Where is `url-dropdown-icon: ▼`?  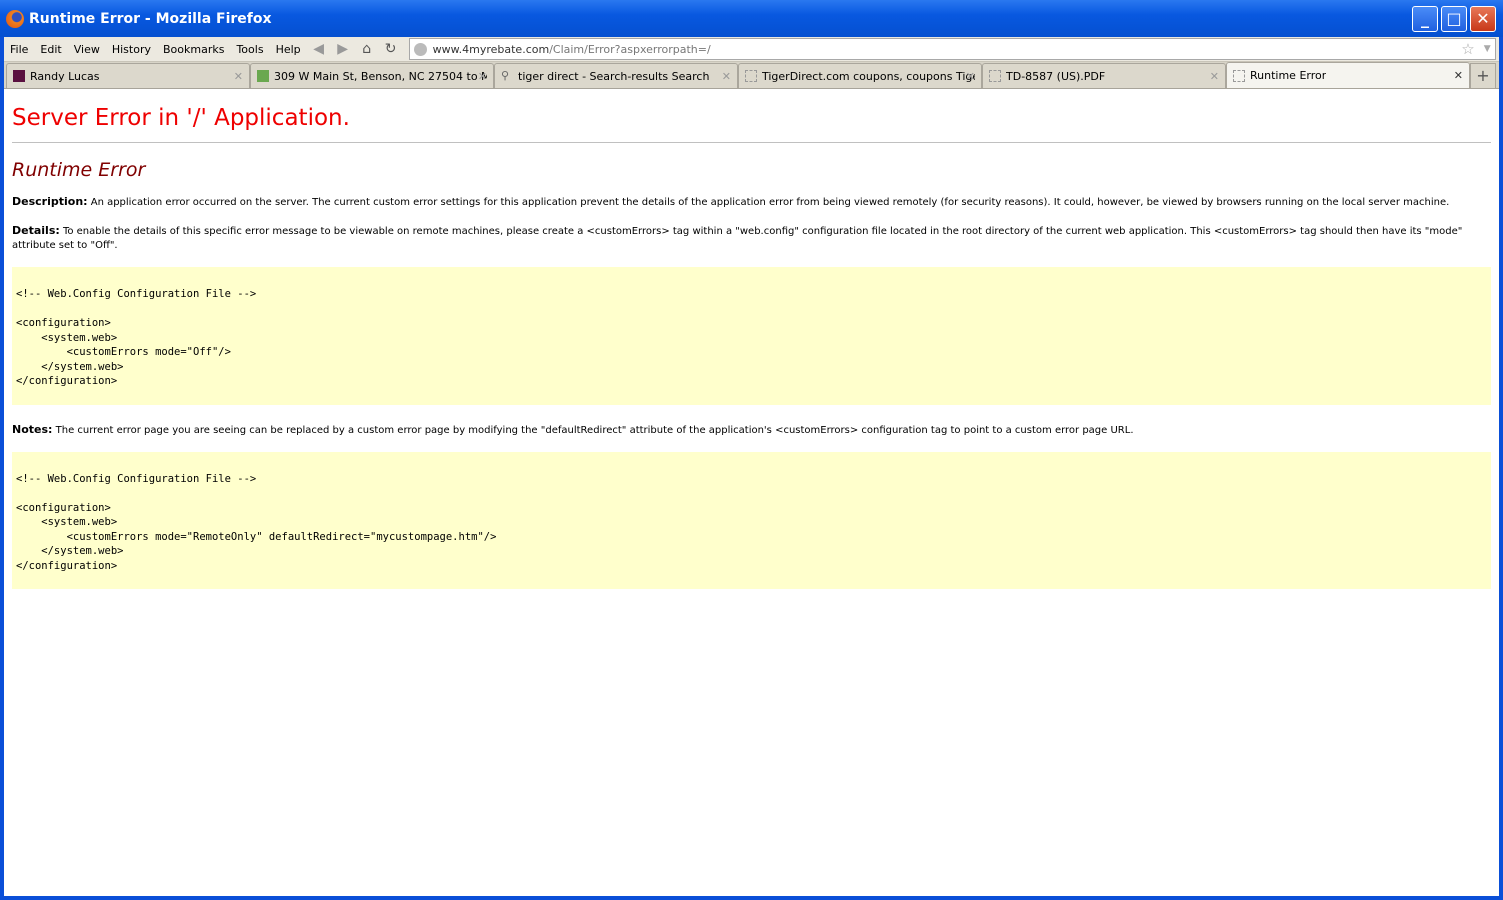 url-dropdown-icon: ▼ is located at coordinates (1487, 49).